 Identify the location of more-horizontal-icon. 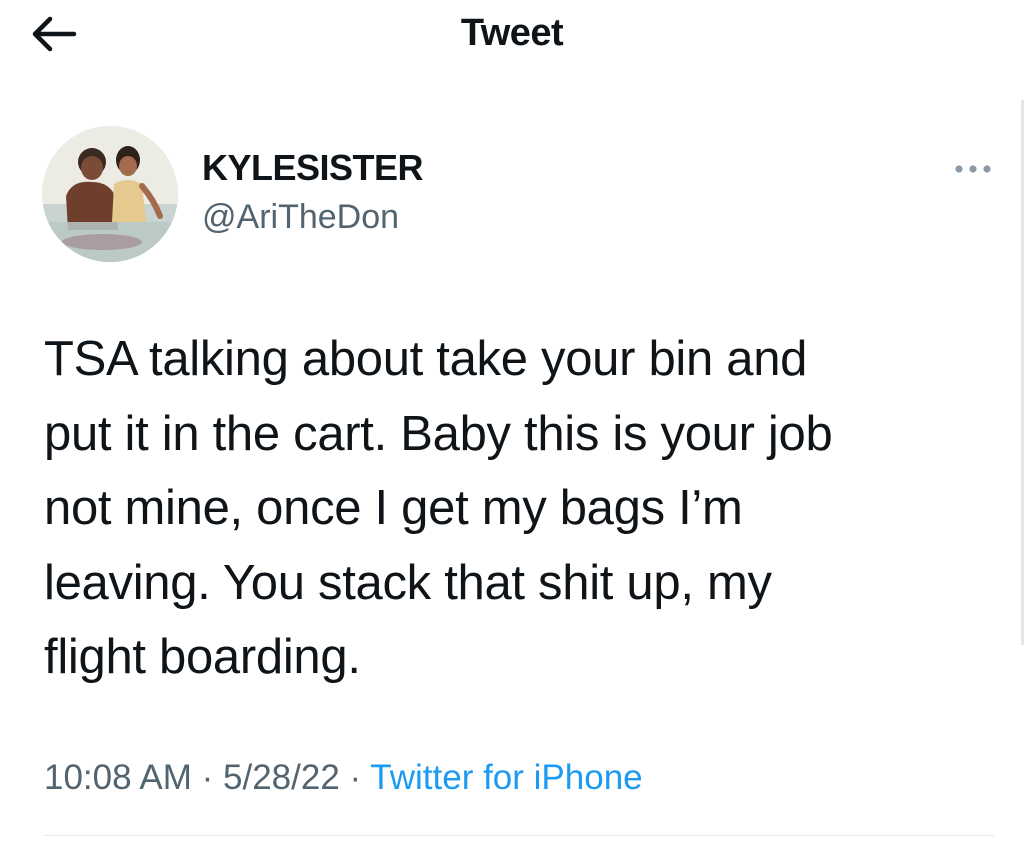
(973, 169).